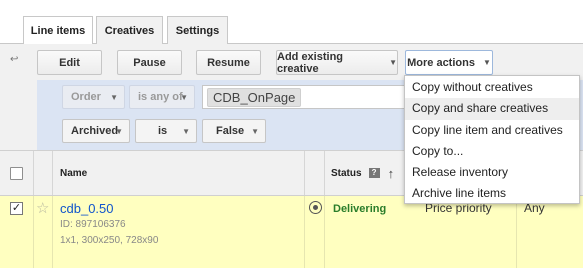  What do you see at coordinates (307, 97) in the screenshot?
I see `filter-value-input: CDB_OnPage` at bounding box center [307, 97].